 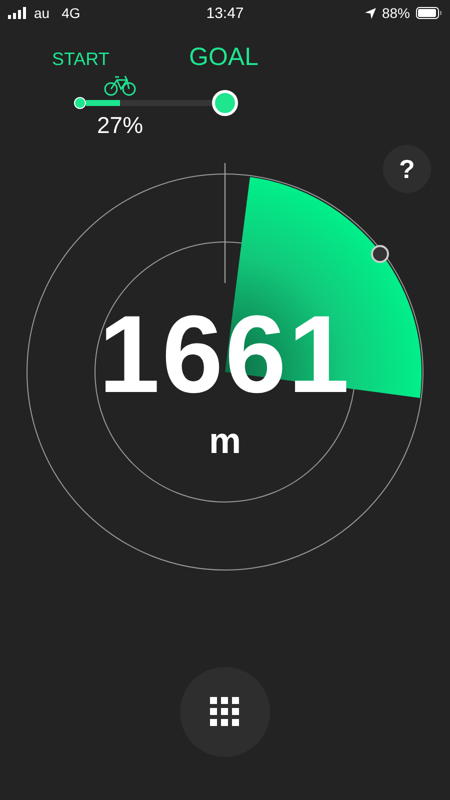 What do you see at coordinates (42, 13) in the screenshot?
I see `carrier-name: au` at bounding box center [42, 13].